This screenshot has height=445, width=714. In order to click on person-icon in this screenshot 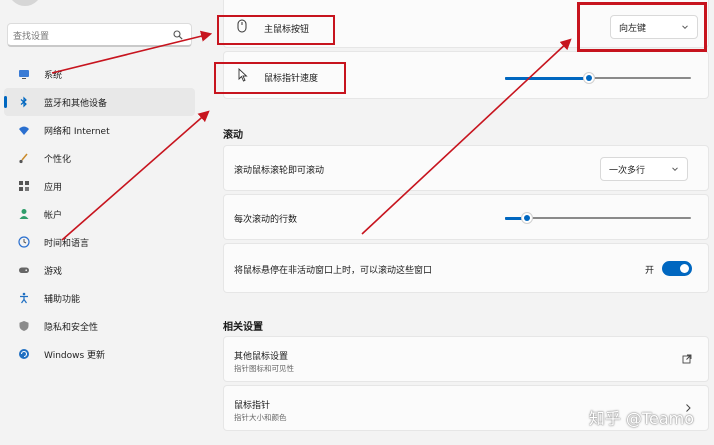, I will do `click(24, 214)`.